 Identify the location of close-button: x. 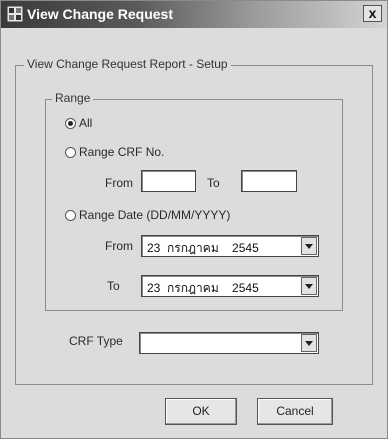
(372, 13).